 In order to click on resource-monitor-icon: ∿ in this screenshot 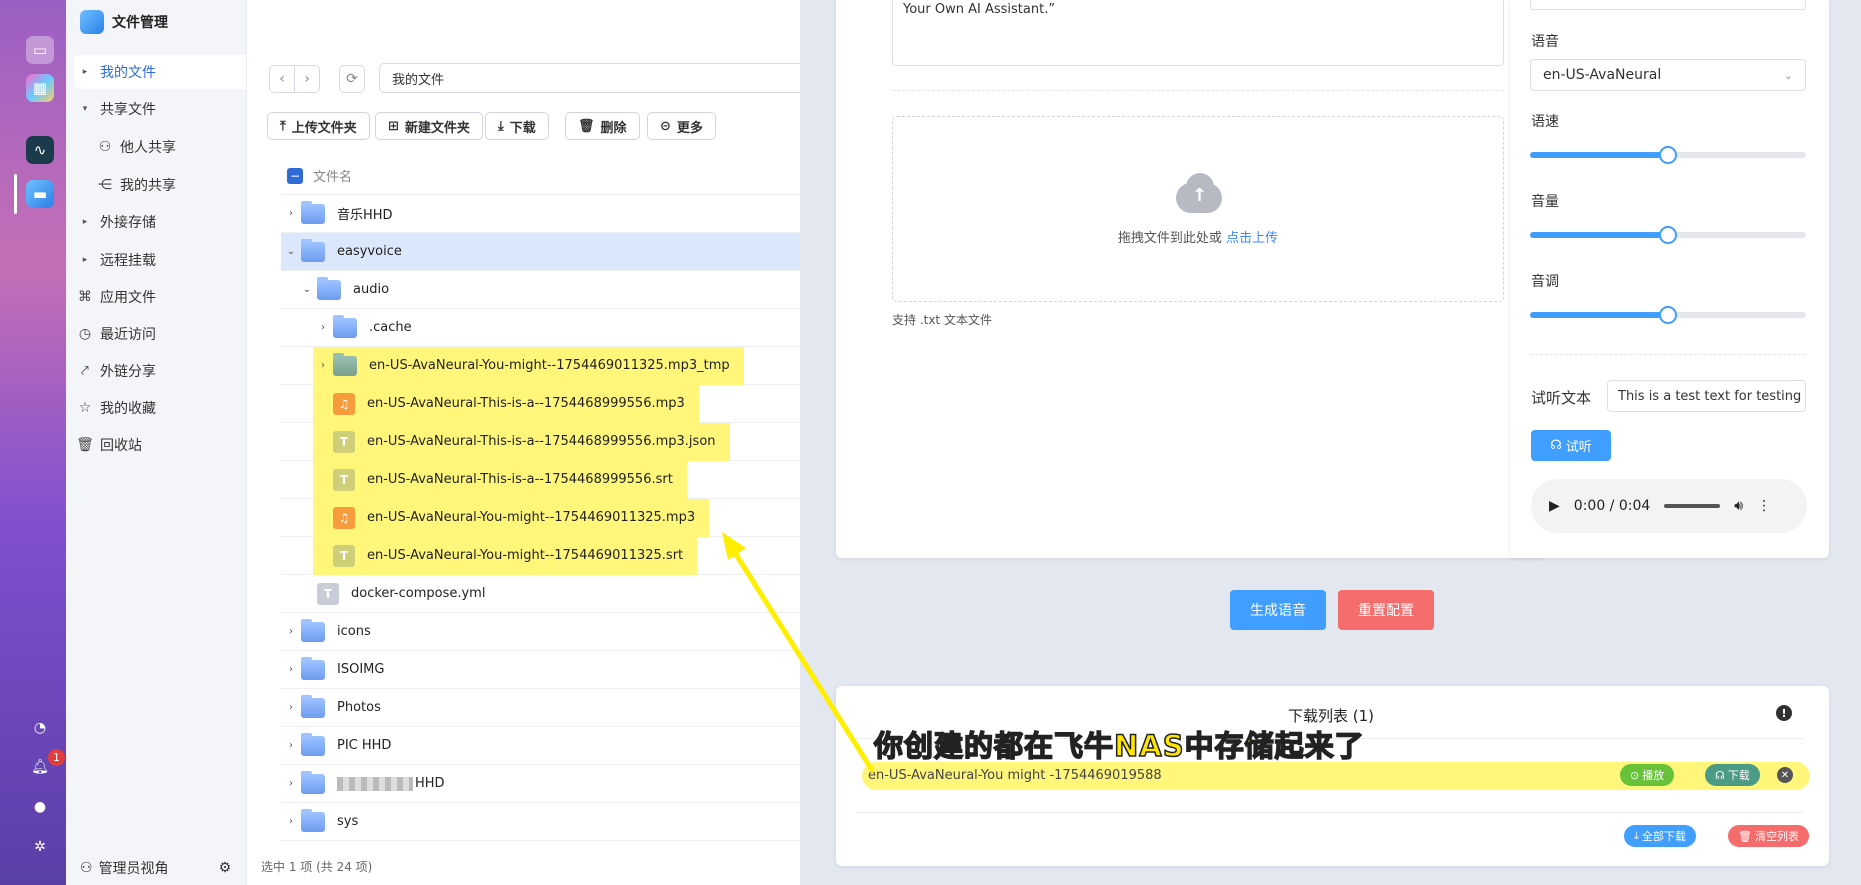, I will do `click(40, 150)`.